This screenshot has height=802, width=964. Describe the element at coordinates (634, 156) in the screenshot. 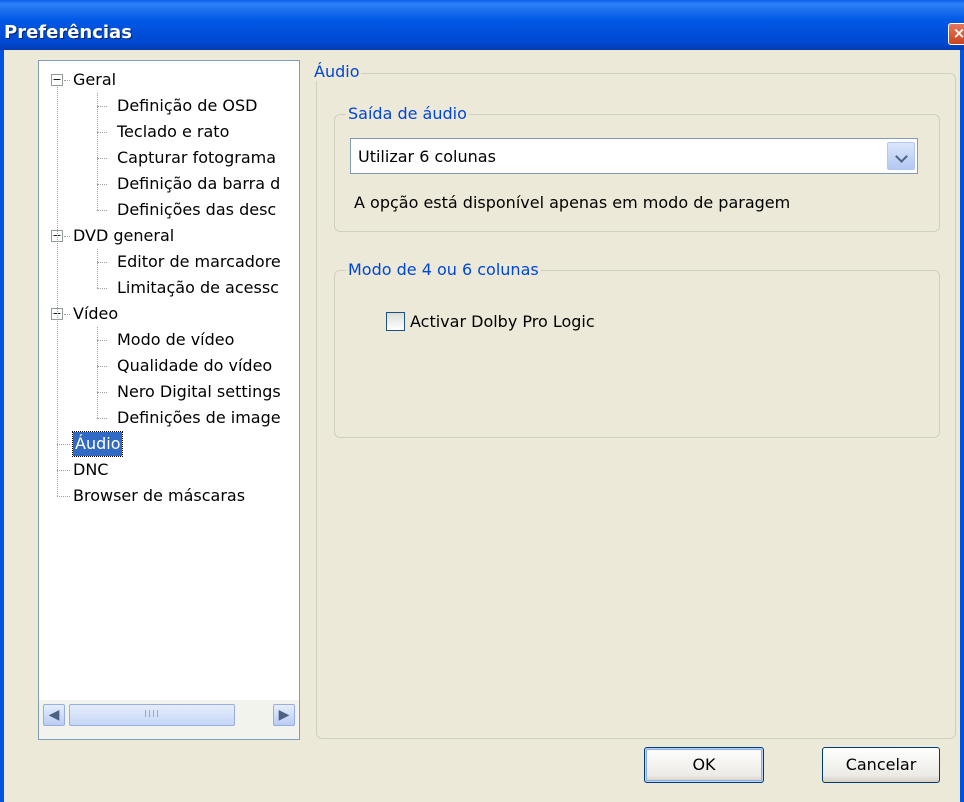

I see `audio-output-select: Utilizar 6 colunas` at that location.